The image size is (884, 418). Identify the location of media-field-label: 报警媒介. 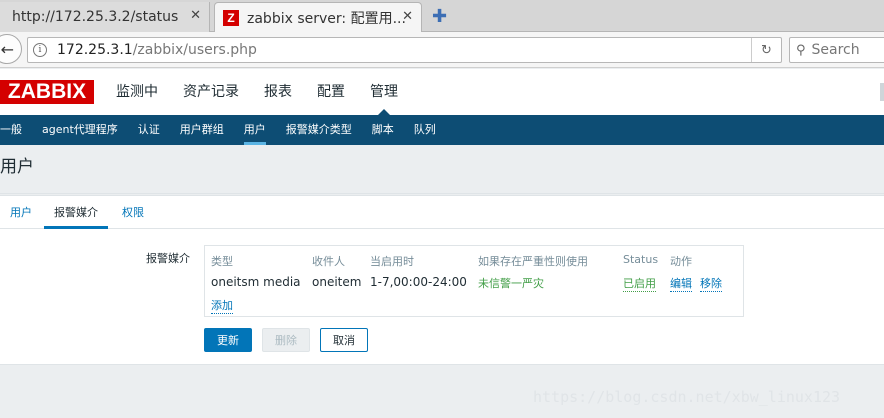
(168, 258).